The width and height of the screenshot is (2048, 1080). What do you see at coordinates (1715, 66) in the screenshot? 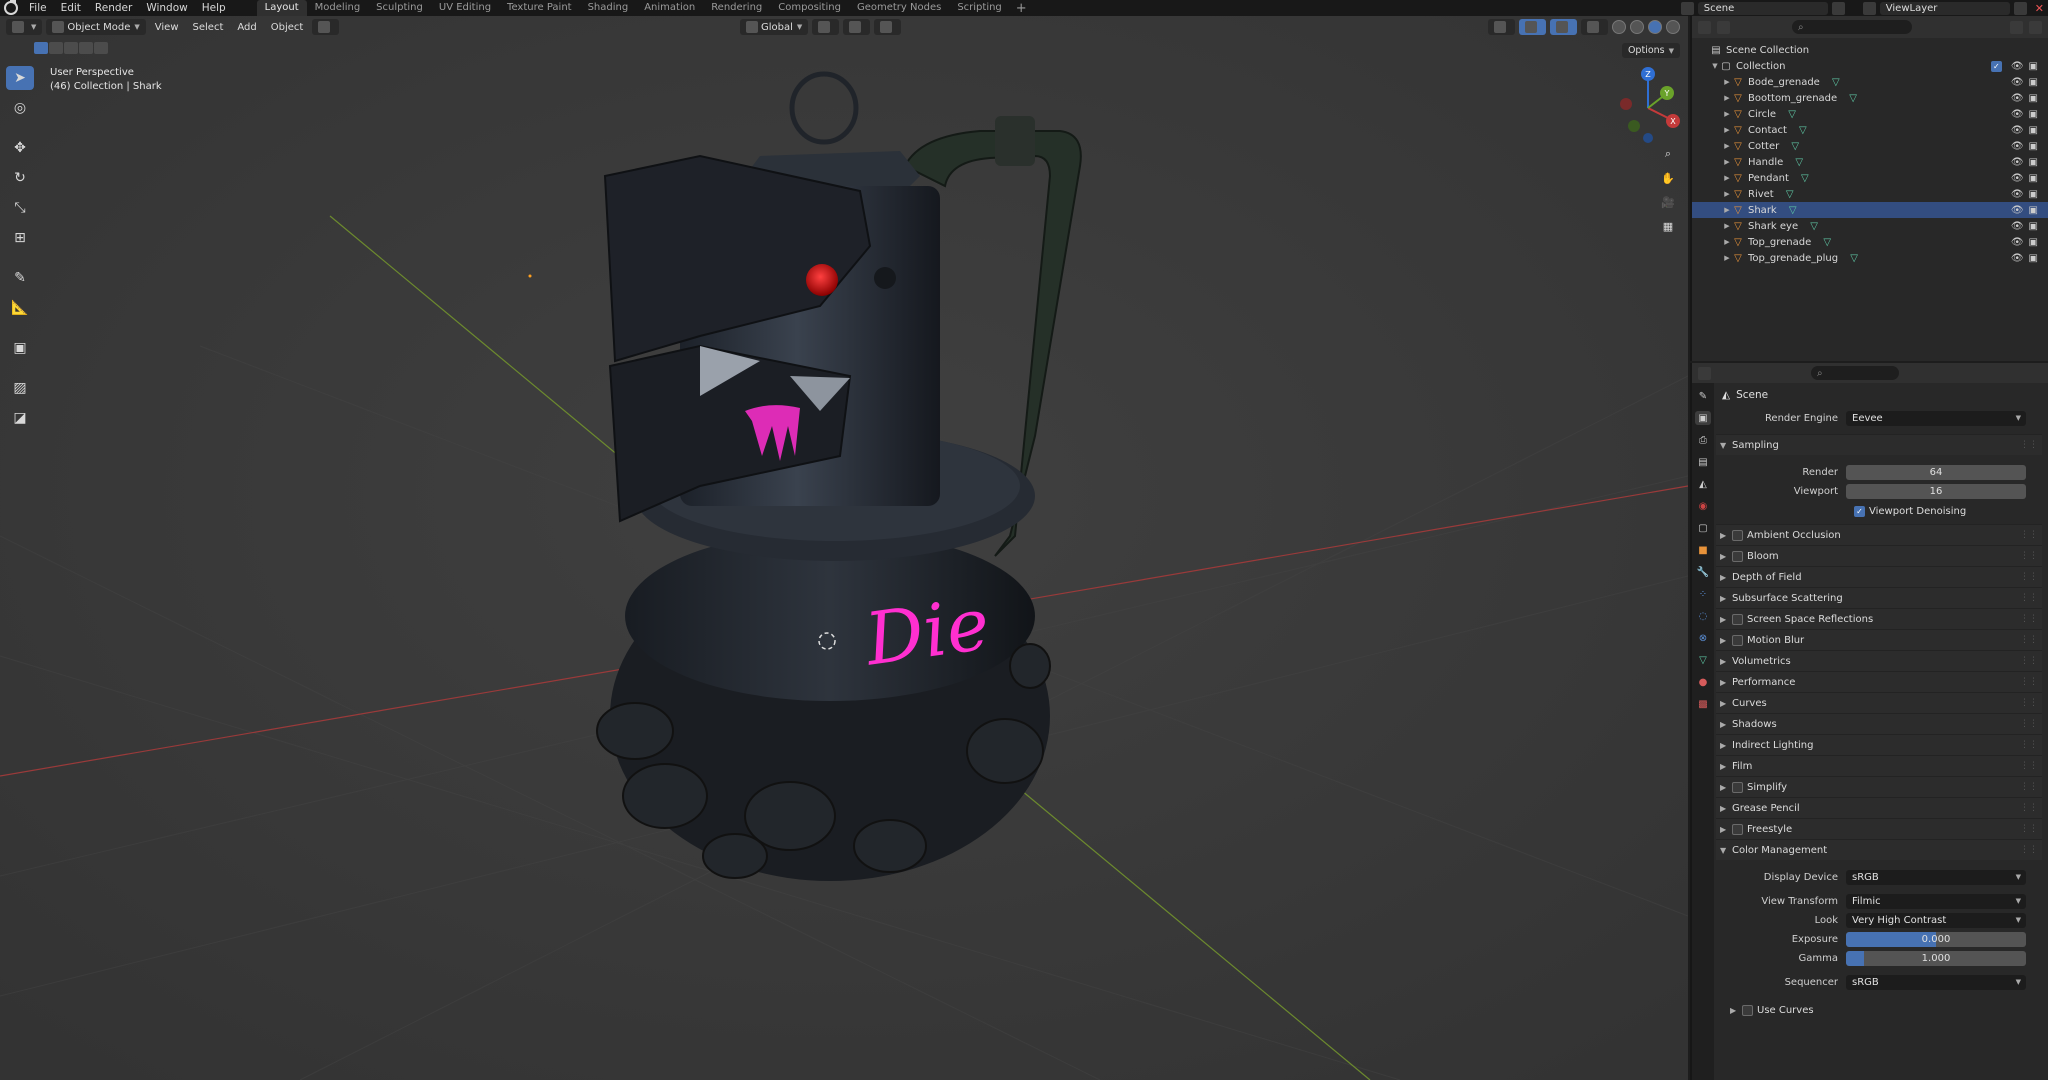
I see `collapse-icon: ▼` at bounding box center [1715, 66].